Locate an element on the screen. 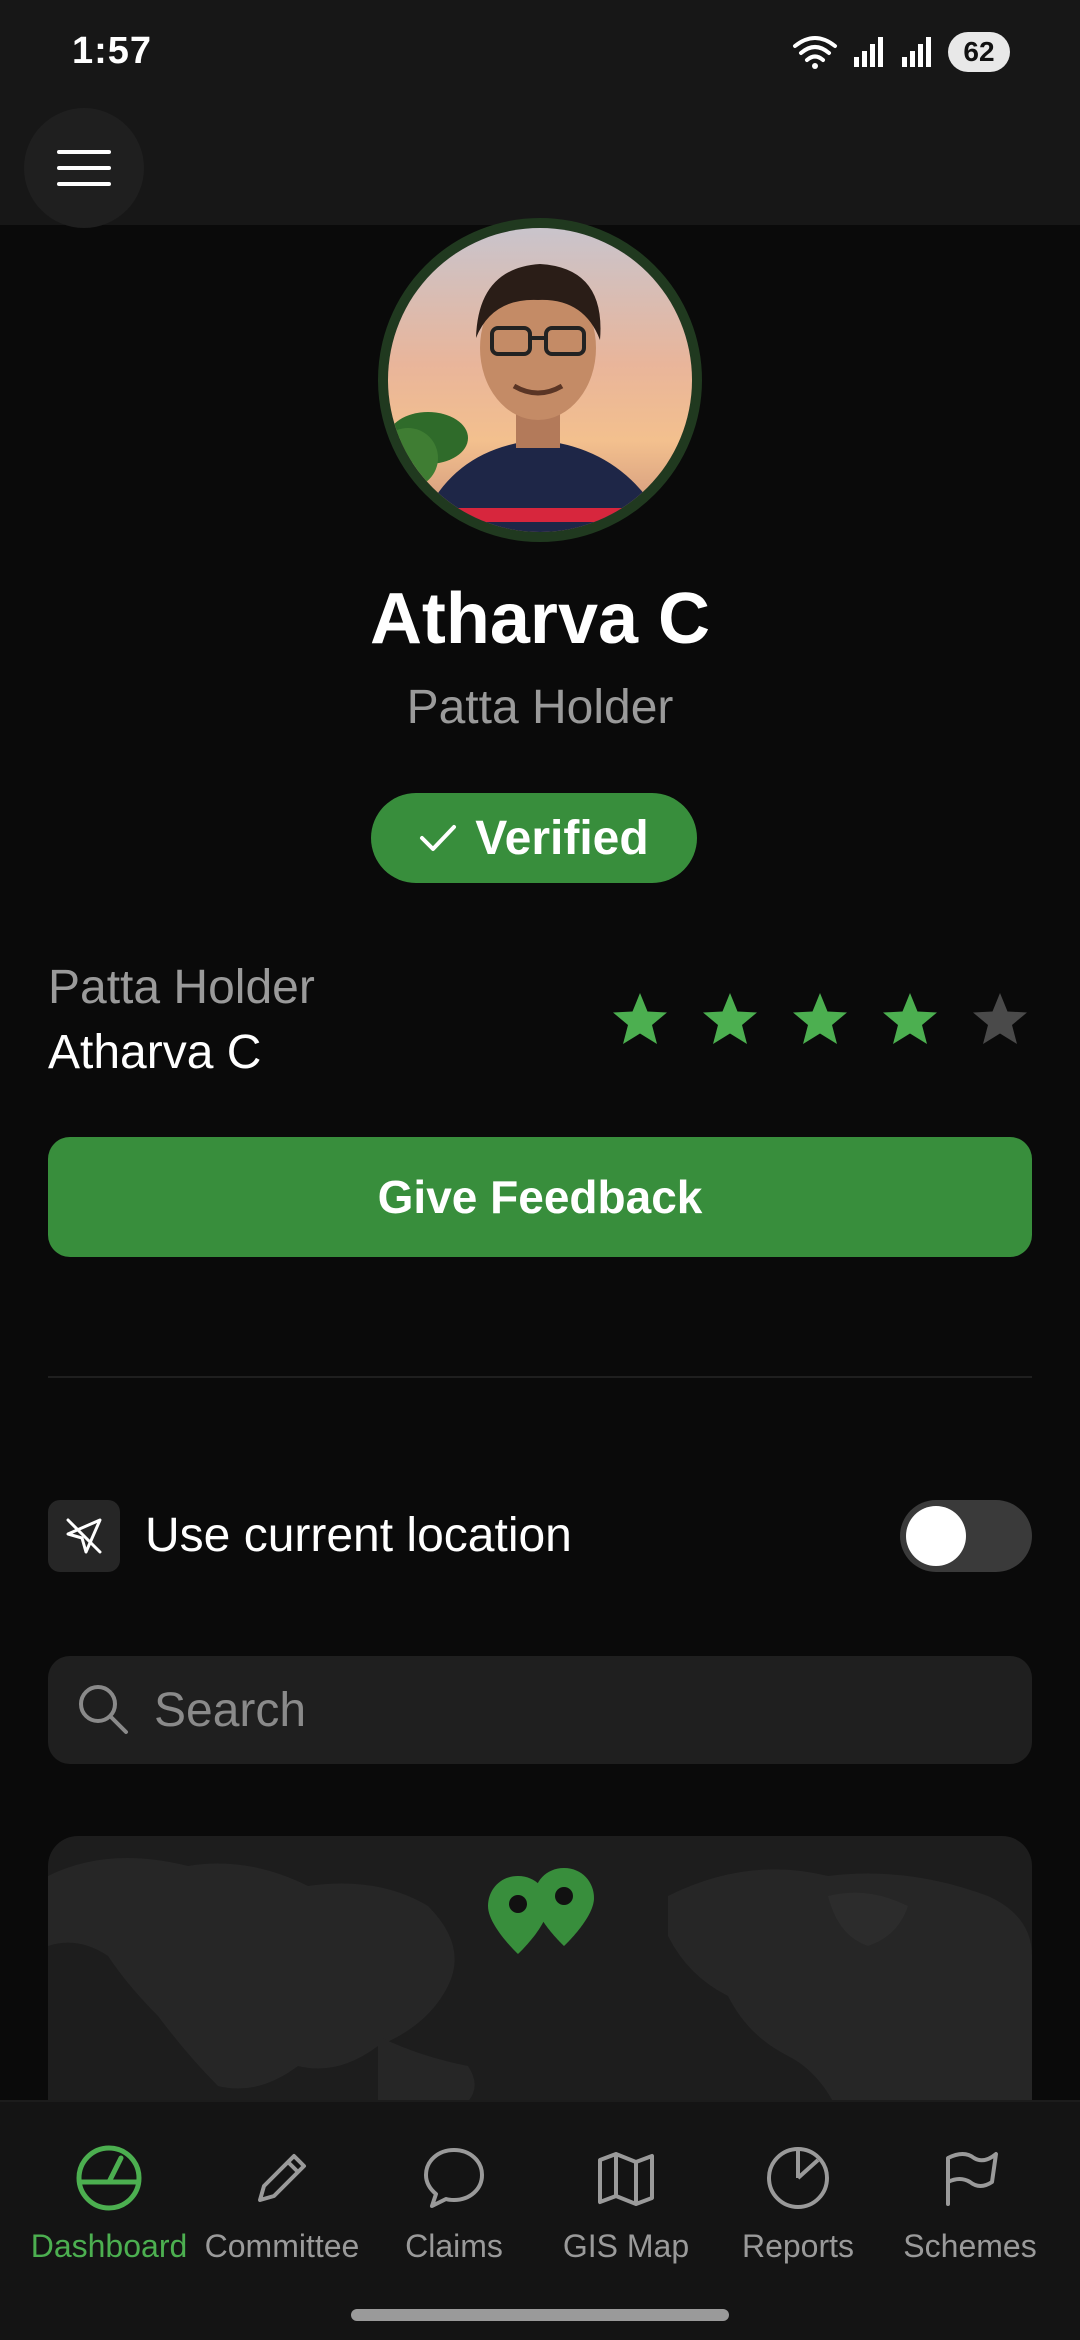  avatar is located at coordinates (540, 380).